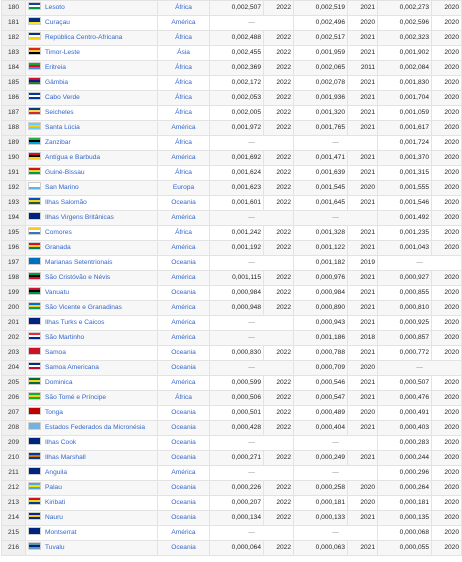 This screenshot has height=562, width=462. Describe the element at coordinates (34, 531) in the screenshot. I see `flag-montserrat-icon` at that location.